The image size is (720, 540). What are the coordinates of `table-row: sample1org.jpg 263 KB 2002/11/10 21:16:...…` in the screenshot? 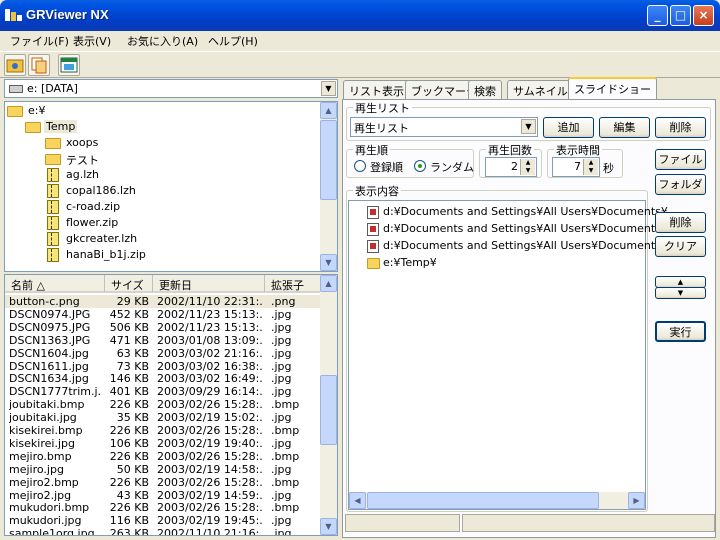 It's located at (163, 531).